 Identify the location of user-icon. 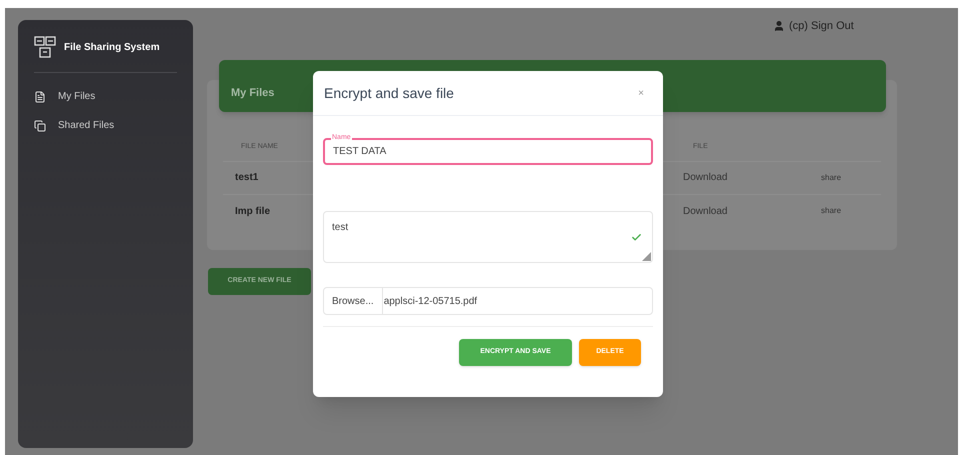
(779, 26).